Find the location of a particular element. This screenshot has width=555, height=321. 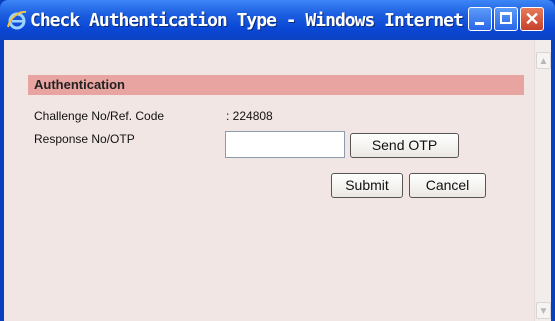

otp-input is located at coordinates (285, 144).